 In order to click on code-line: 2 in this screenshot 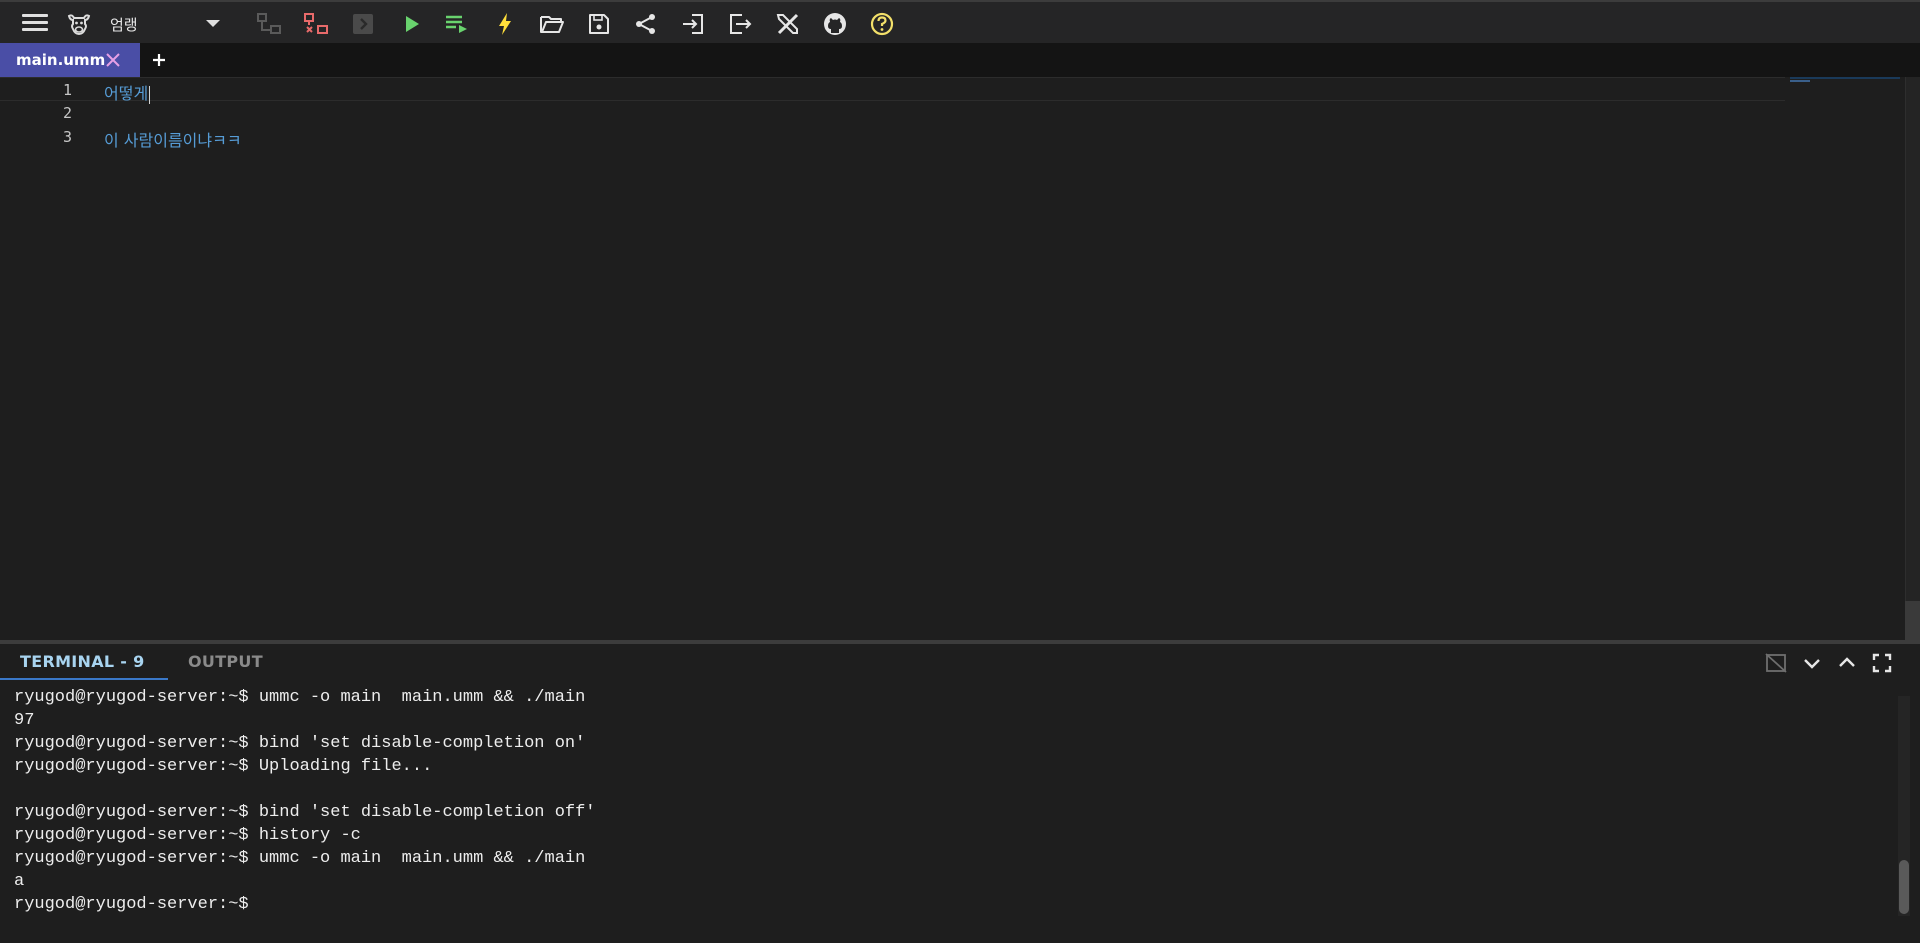, I will do `click(892, 113)`.